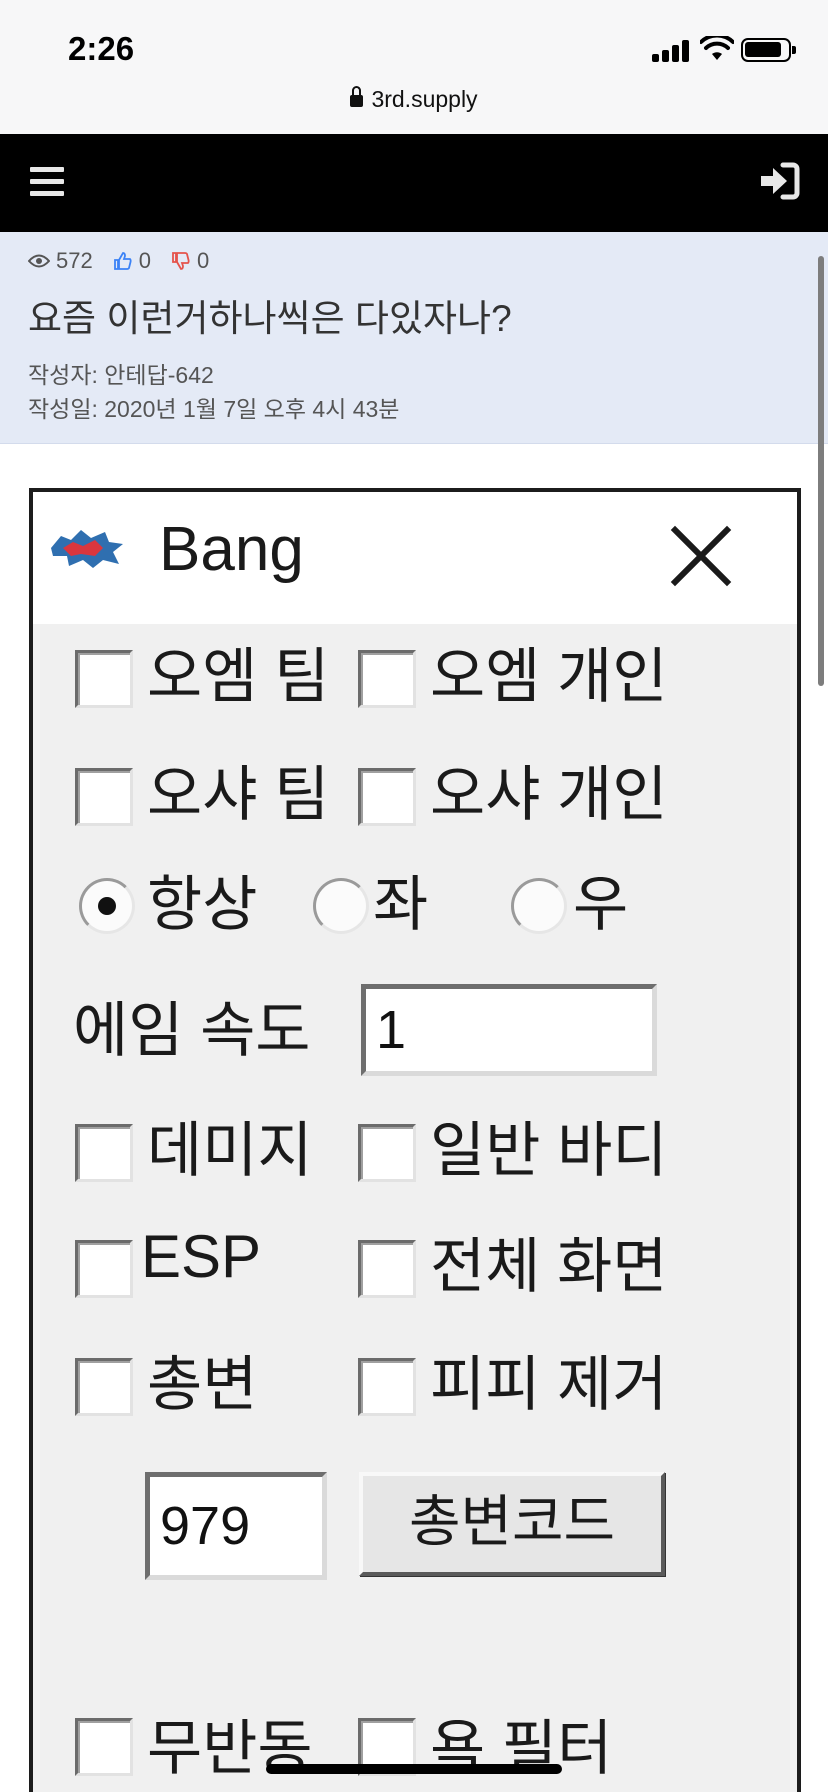 Image resolution: width=828 pixels, height=1792 pixels. What do you see at coordinates (701, 556) in the screenshot?
I see `close-icon` at bounding box center [701, 556].